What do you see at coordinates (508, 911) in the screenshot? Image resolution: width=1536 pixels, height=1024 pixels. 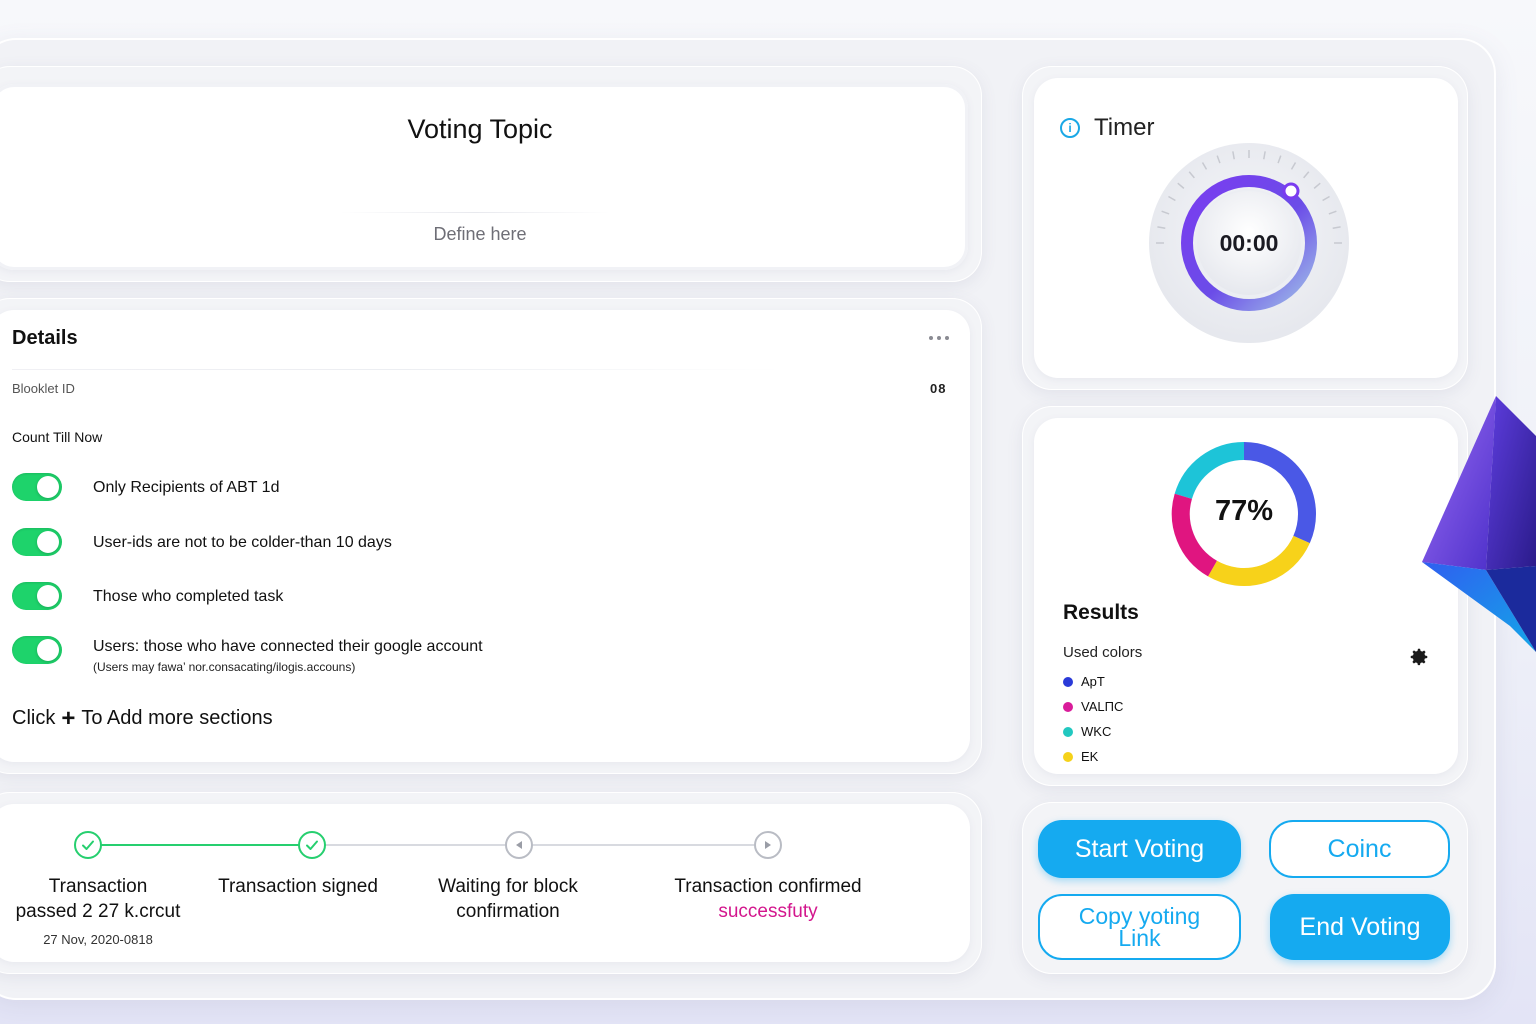 I see `step-3-line2: confirmation` at bounding box center [508, 911].